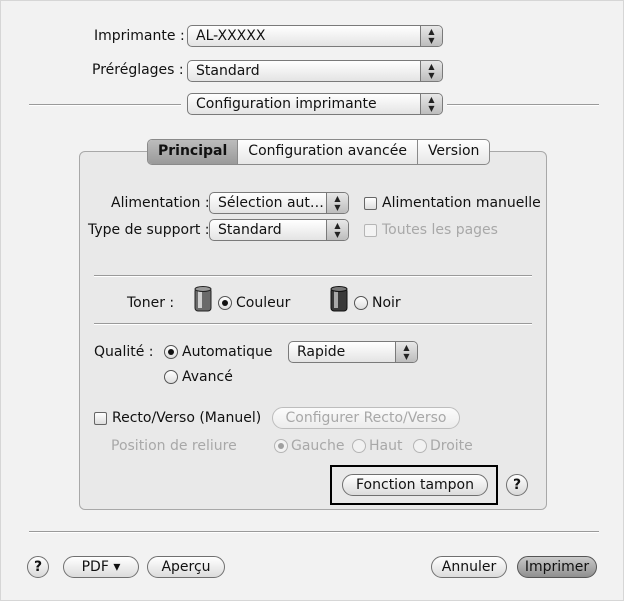  What do you see at coordinates (227, 352) in the screenshot?
I see `quality-auto-label: Automatique` at bounding box center [227, 352].